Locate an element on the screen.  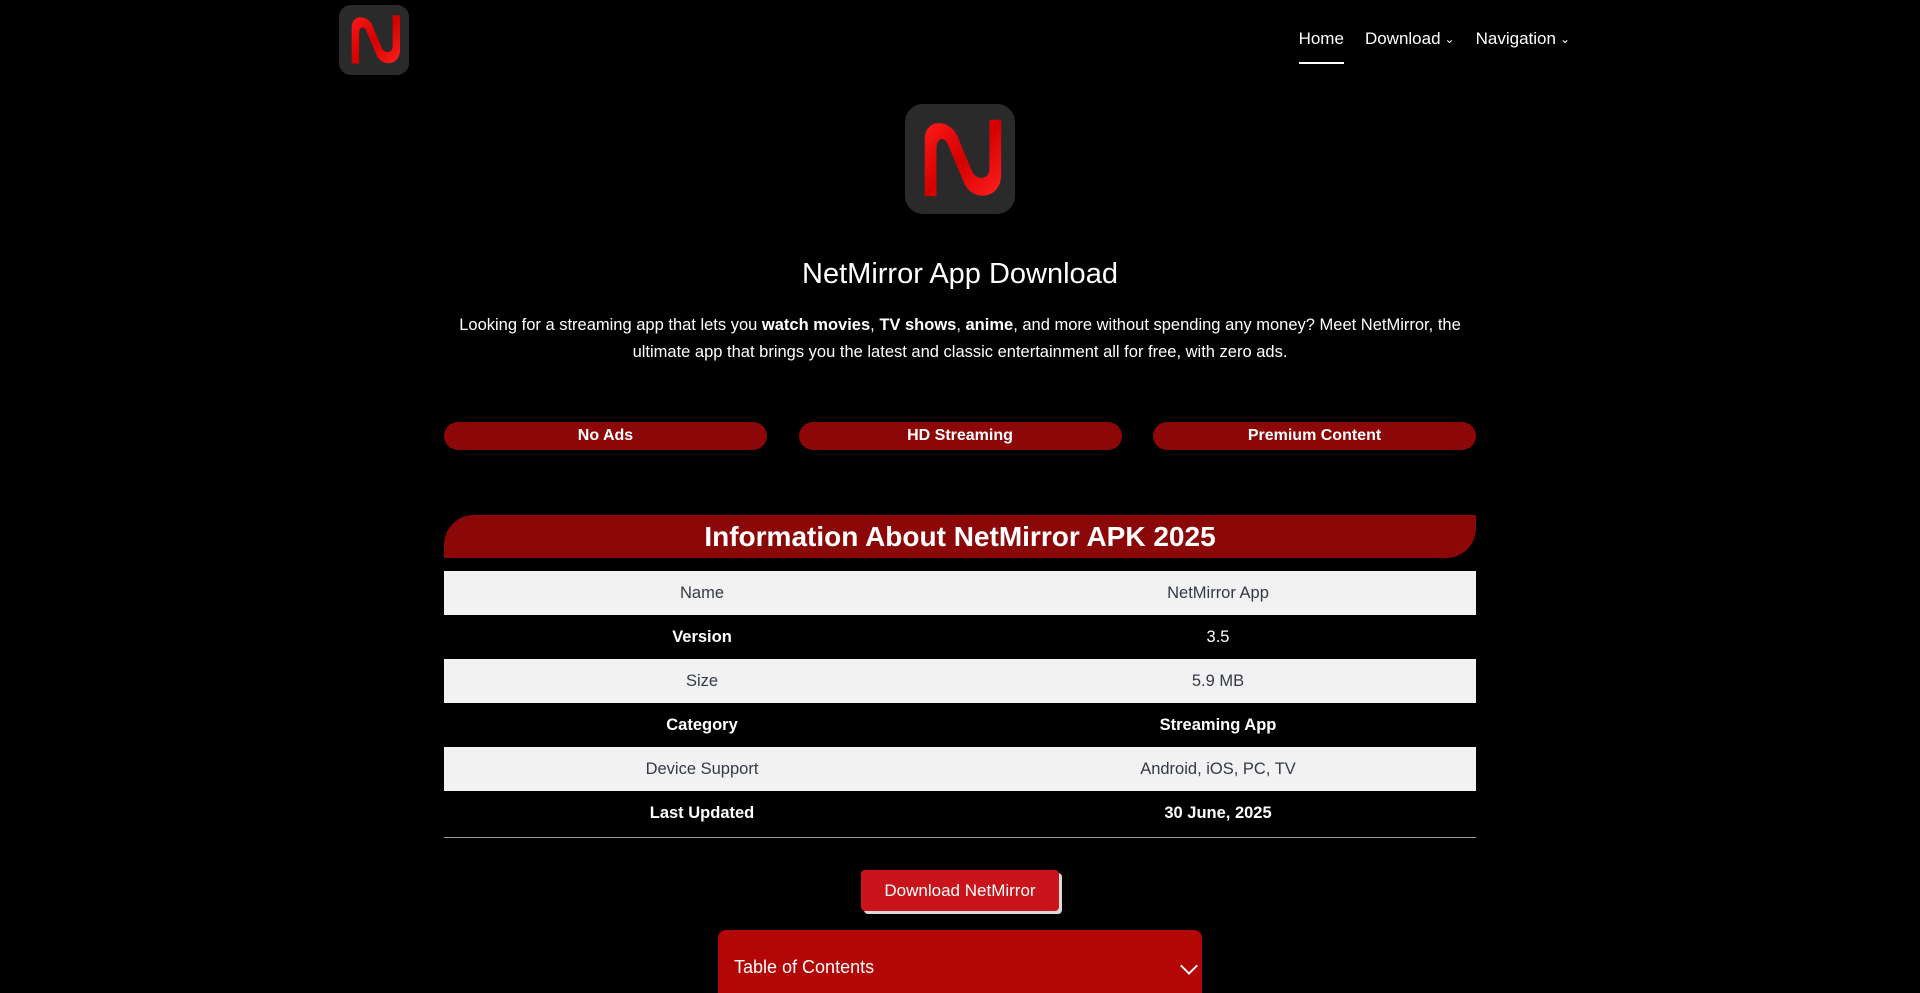
info-value: 3.5 is located at coordinates (1218, 637).